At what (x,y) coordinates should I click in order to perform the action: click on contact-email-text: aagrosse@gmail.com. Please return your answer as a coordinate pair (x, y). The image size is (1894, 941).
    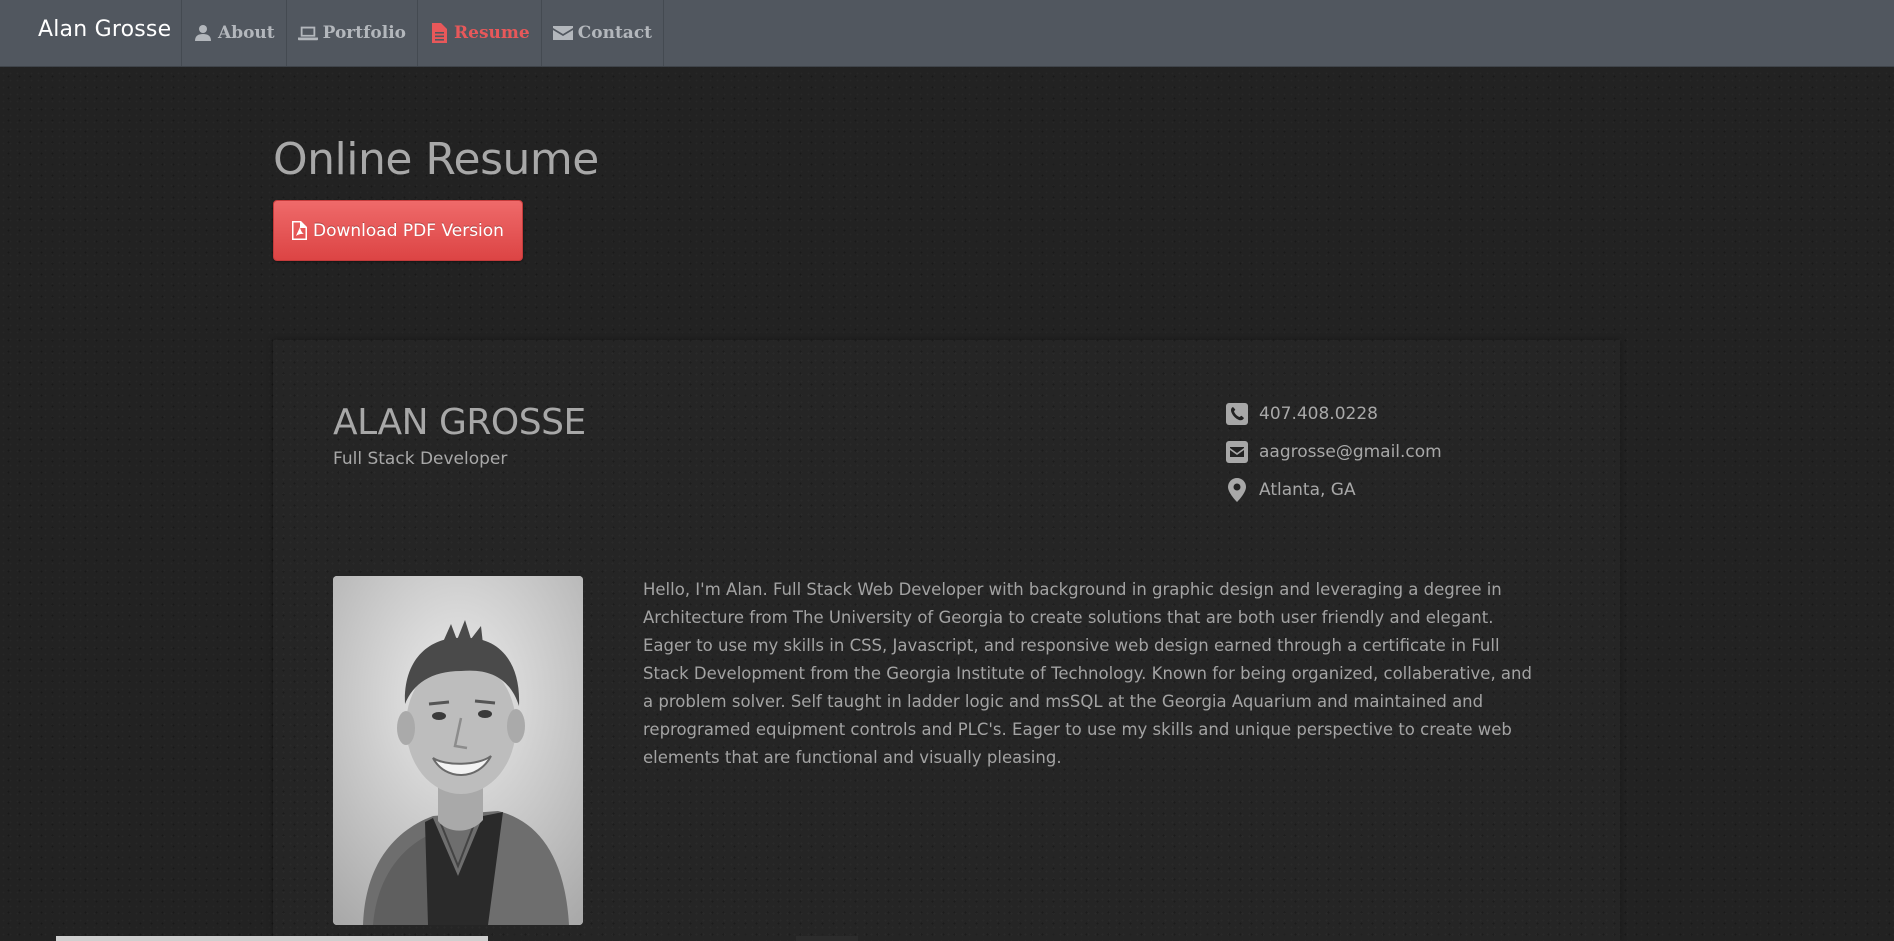
    Looking at the image, I should click on (1350, 452).